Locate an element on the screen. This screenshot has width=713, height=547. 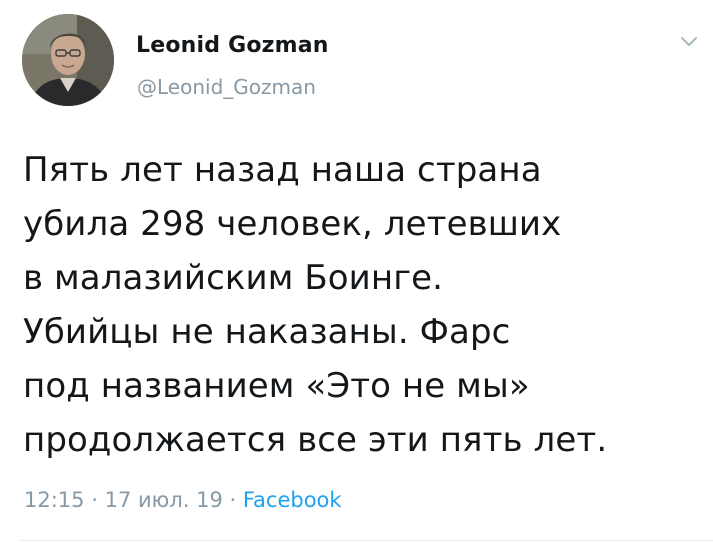
author-handle: @Leonid_Gozman is located at coordinates (226, 87).